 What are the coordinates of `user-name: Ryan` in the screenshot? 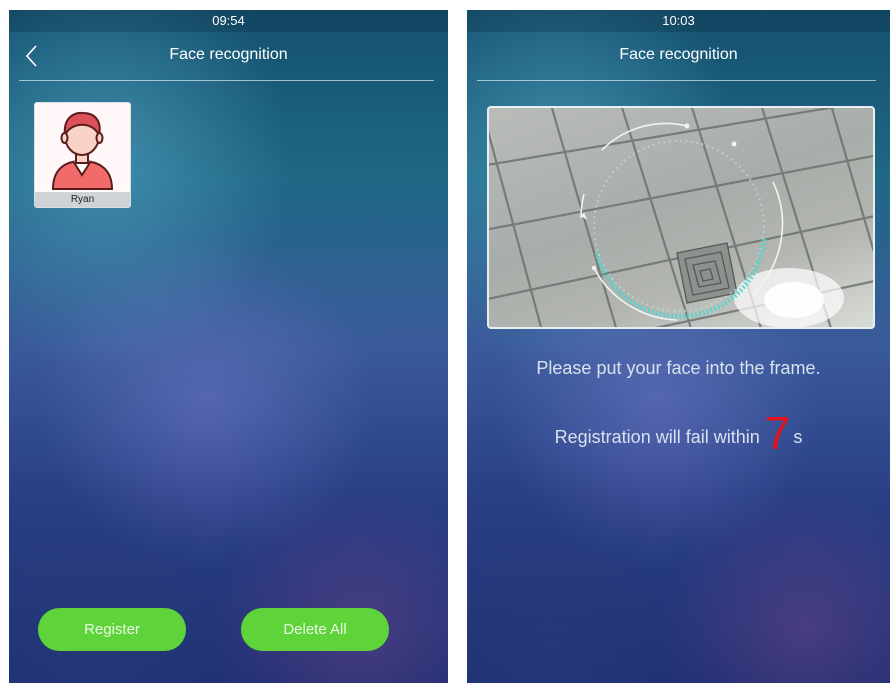 It's located at (82, 199).